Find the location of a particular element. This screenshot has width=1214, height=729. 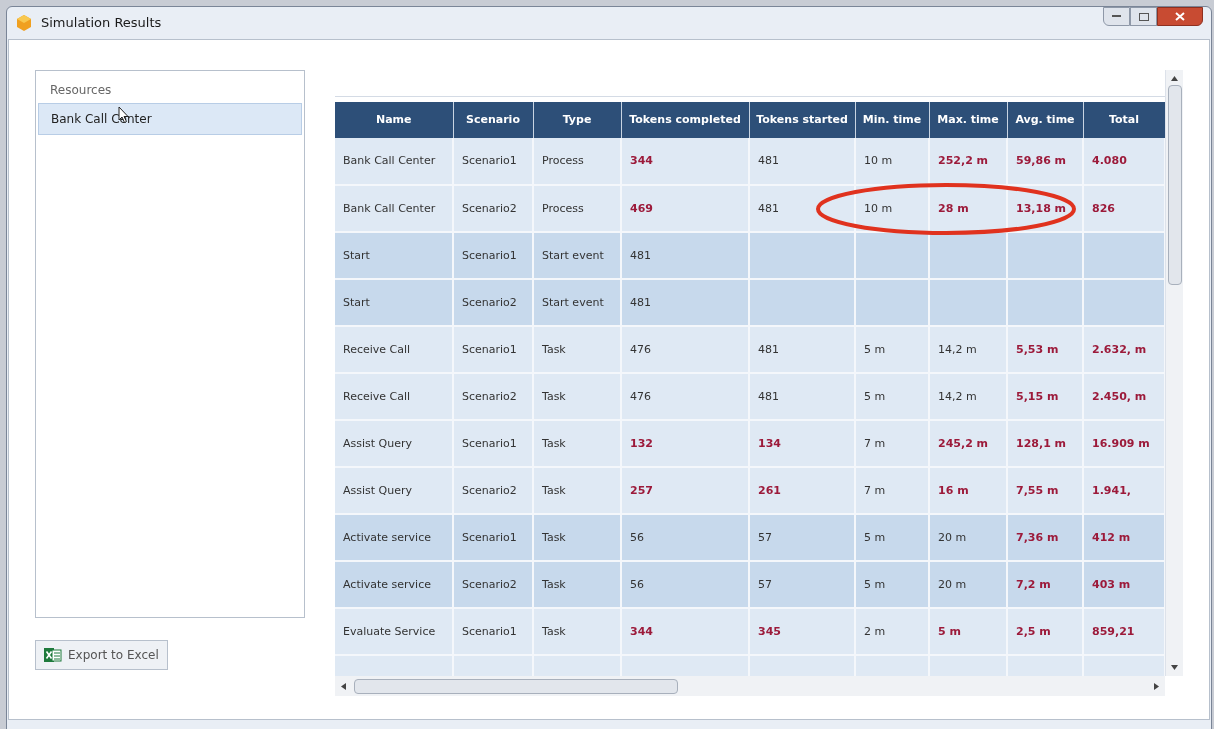

table-cell: Receive Call is located at coordinates (377, 349).